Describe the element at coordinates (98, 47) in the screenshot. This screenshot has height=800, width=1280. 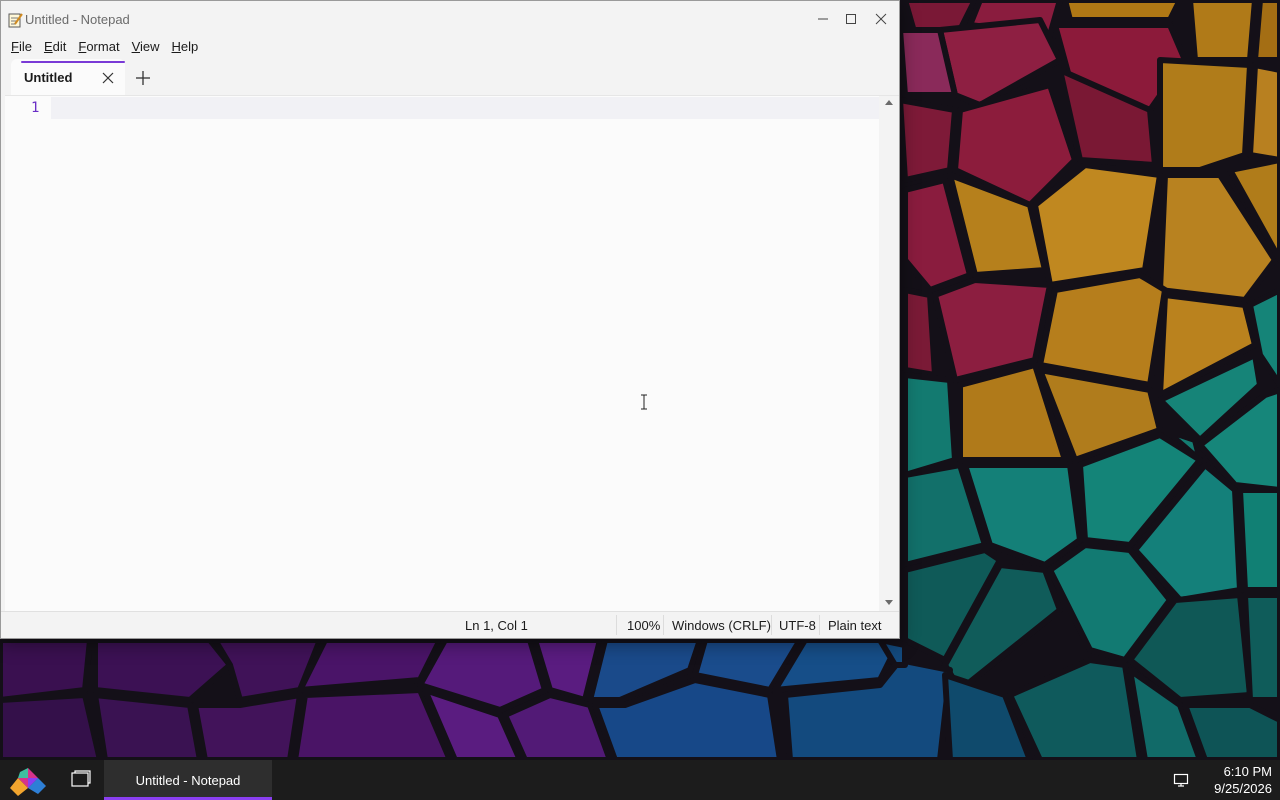
I see `menu-format: Format` at that location.